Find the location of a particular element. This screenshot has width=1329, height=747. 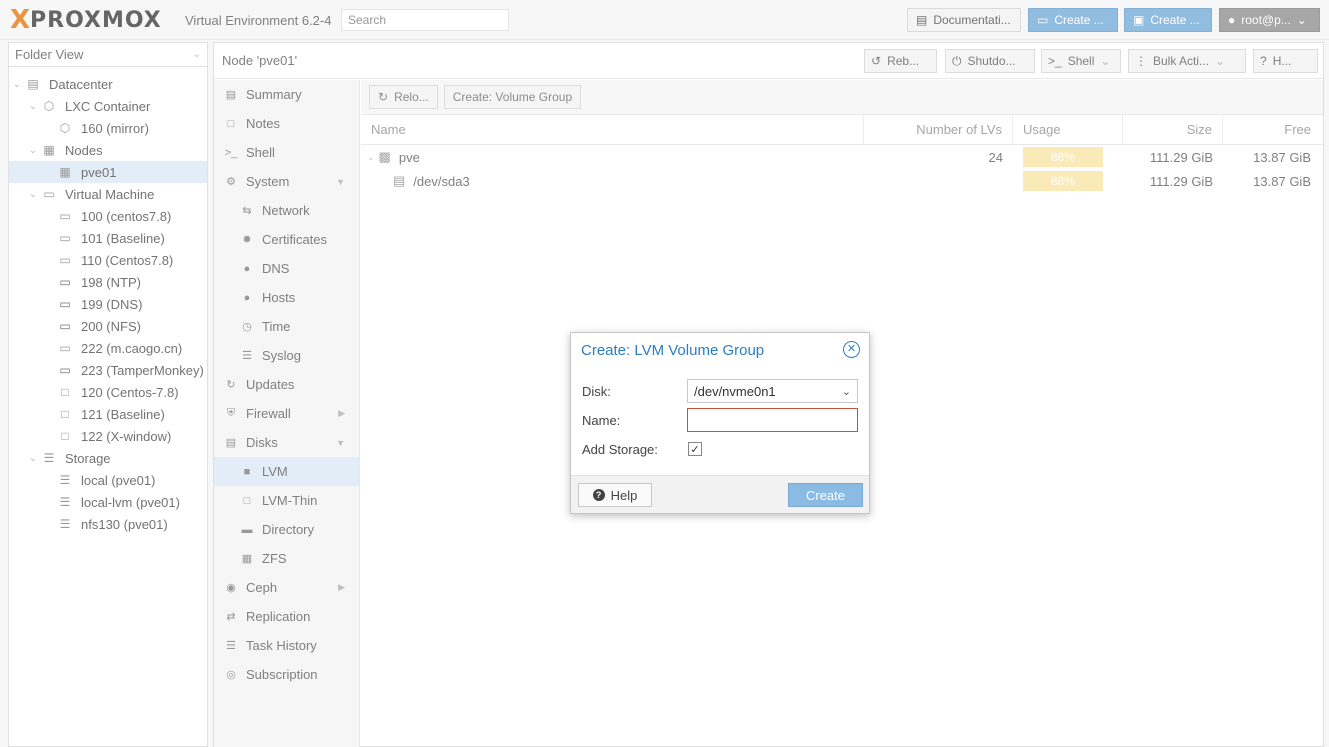

close-icon: ✕ is located at coordinates (851, 349).